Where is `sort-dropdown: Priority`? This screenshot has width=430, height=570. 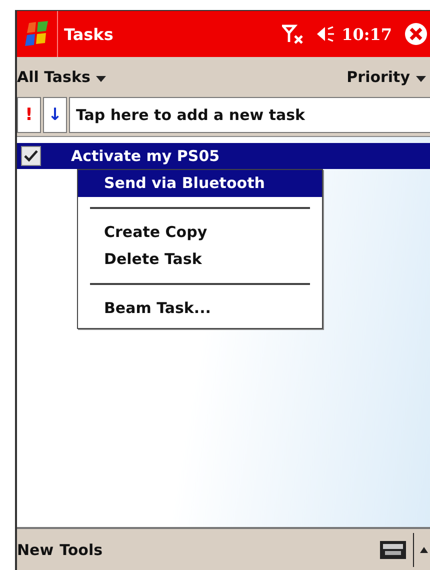 sort-dropdown: Priority is located at coordinates (378, 77).